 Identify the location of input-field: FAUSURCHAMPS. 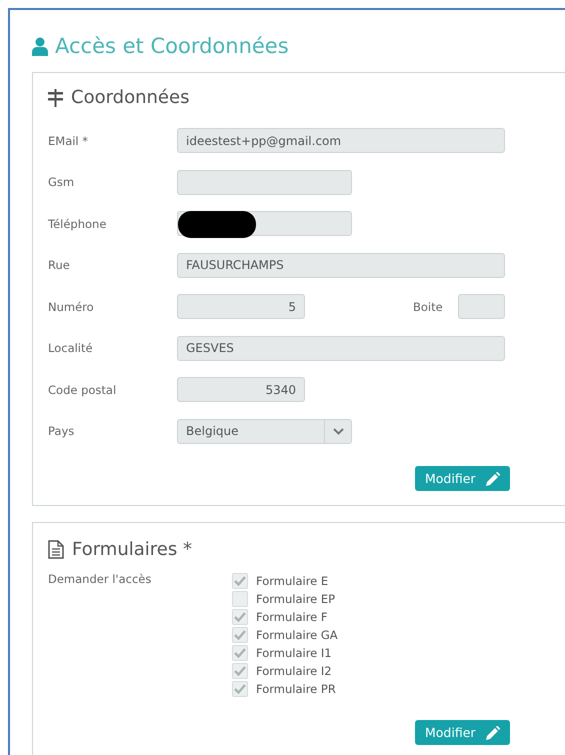
(341, 265).